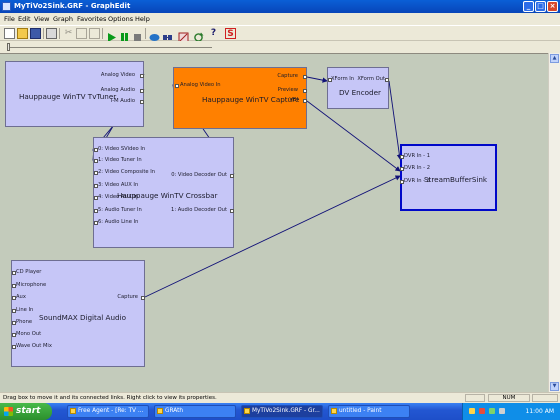 The width and height of the screenshot is (560, 420). I want to click on frame-step-icon, so click(167, 34).